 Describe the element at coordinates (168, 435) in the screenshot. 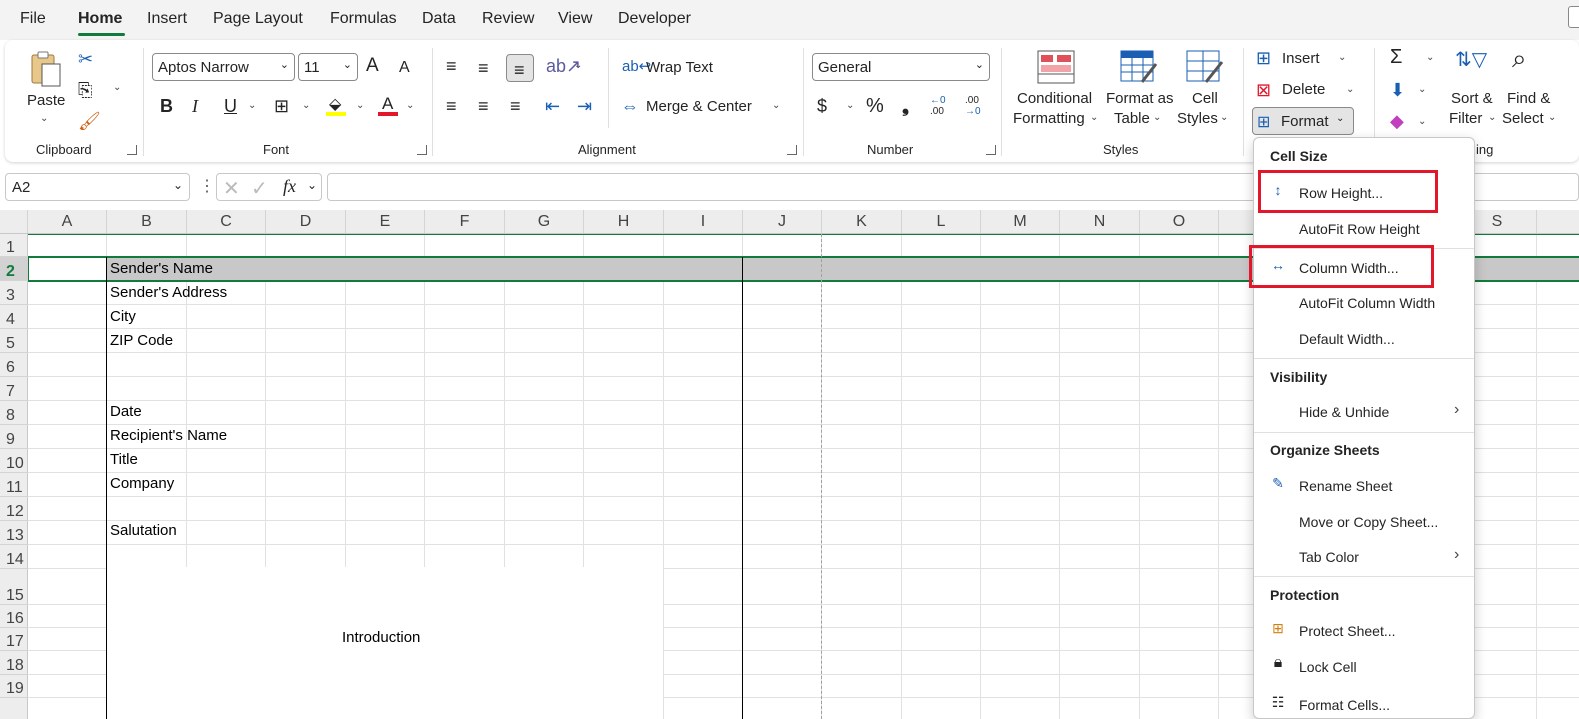

I see `cell-b9: Recipient's Name` at that location.